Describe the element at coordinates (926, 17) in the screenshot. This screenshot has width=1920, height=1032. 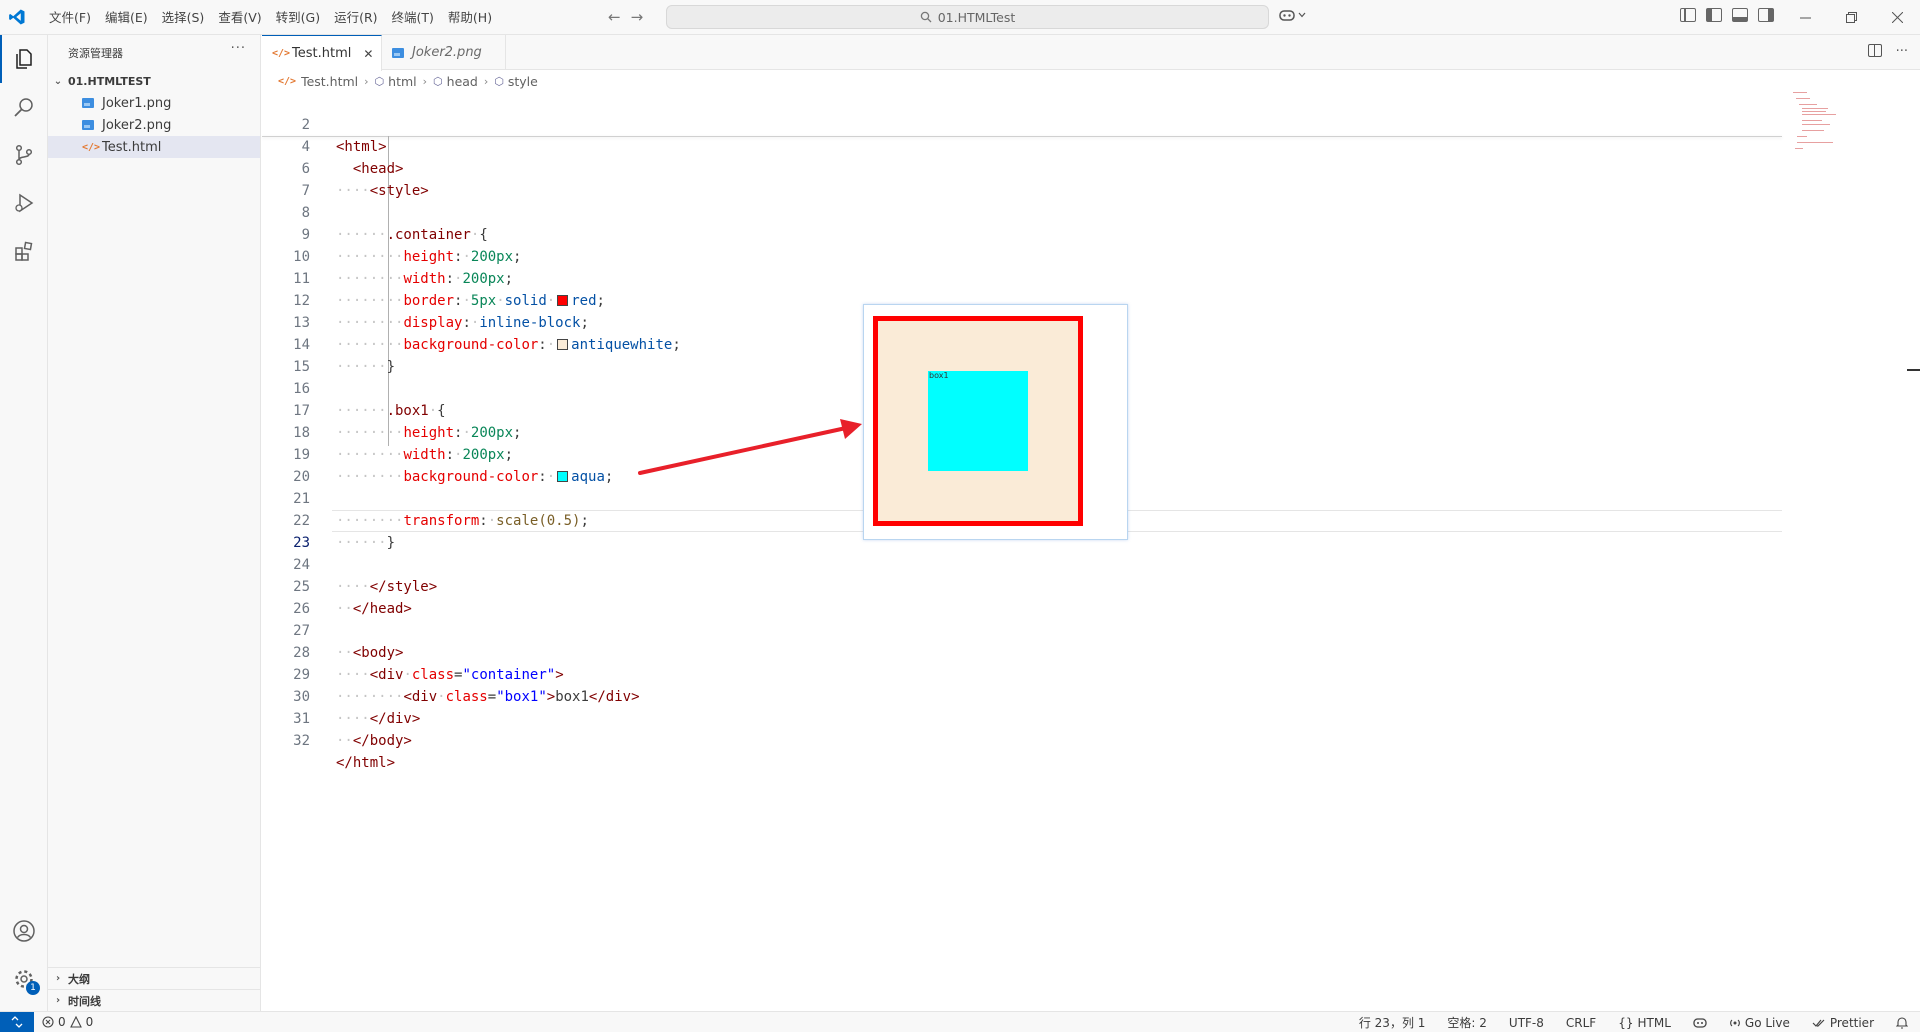
I see `search-icon` at that location.